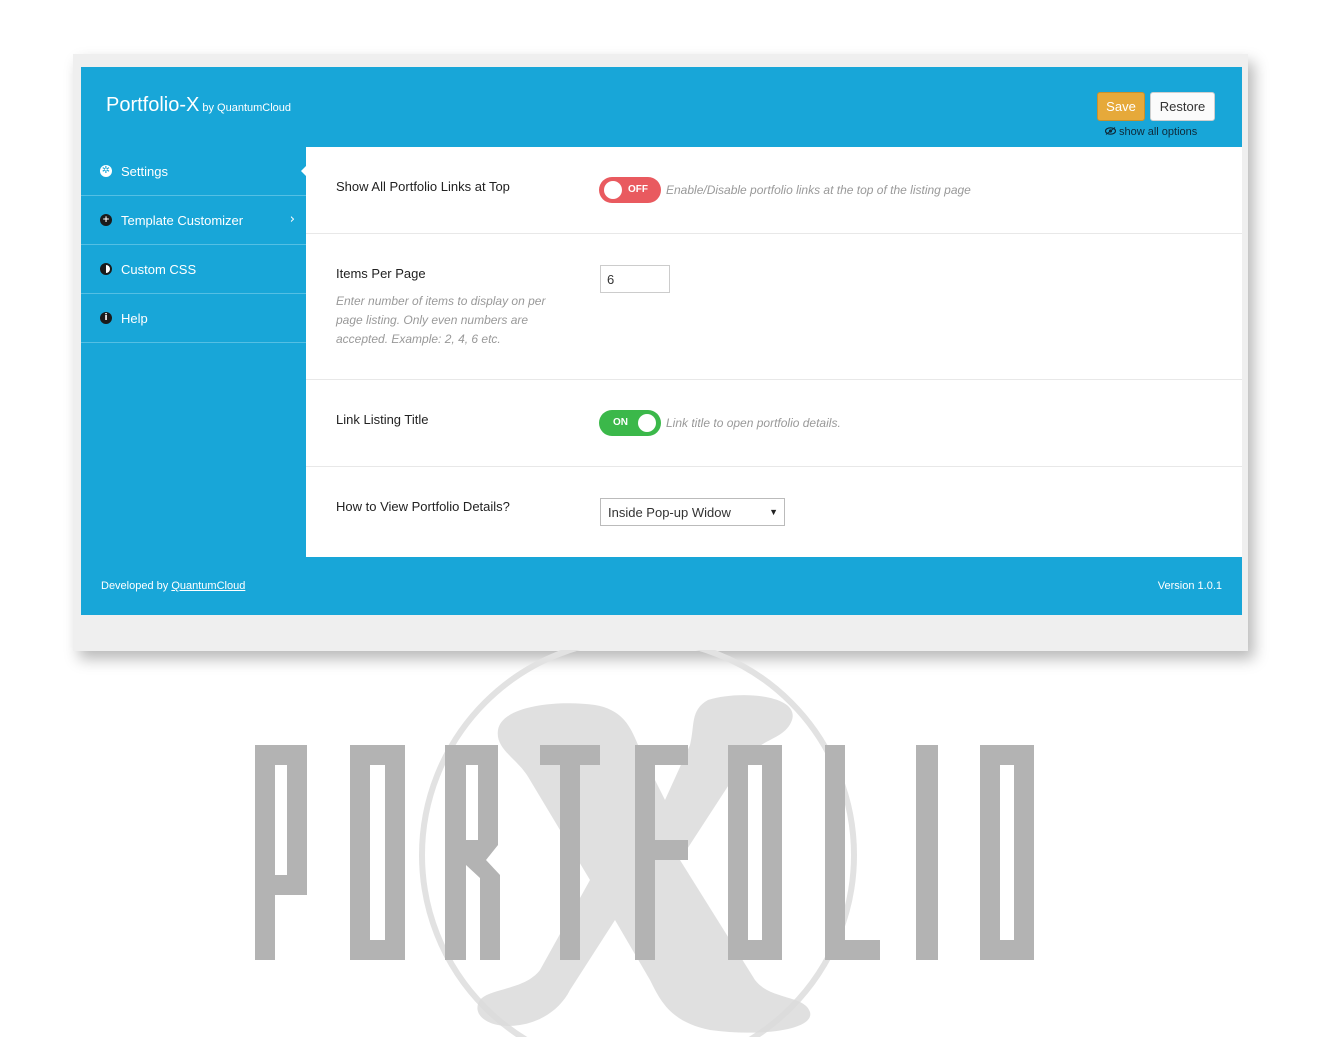 The image size is (1324, 1037). What do you see at coordinates (106, 269) in the screenshot?
I see `half-circle-icon` at bounding box center [106, 269].